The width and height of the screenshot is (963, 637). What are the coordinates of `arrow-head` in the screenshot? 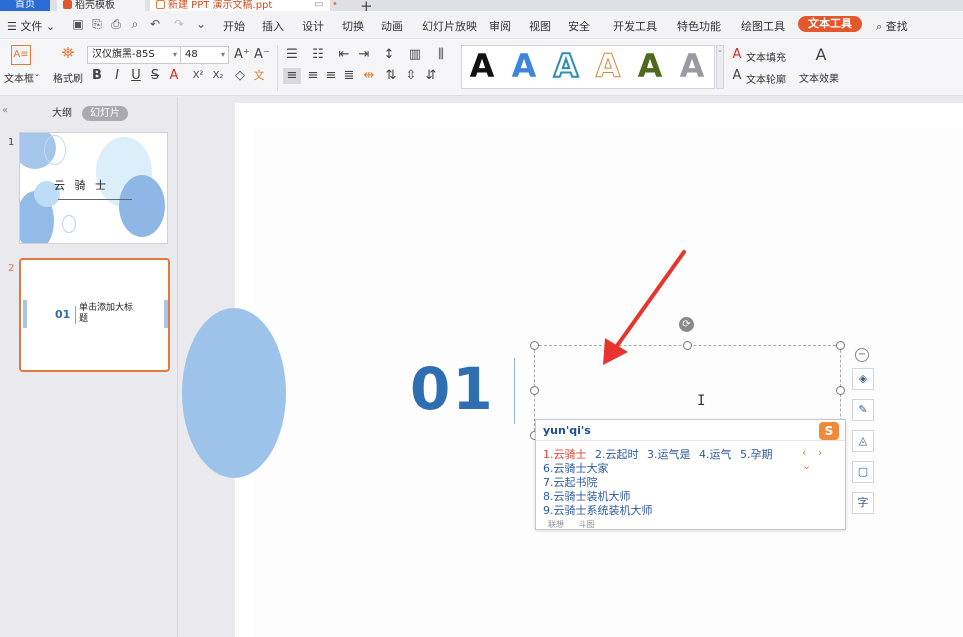 It's located at (615, 351).